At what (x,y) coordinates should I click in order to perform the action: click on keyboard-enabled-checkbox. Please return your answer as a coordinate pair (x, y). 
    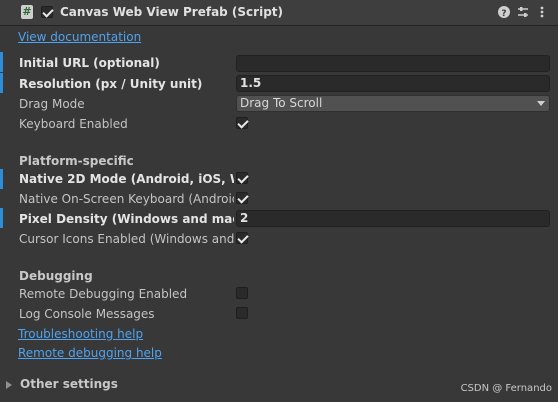
    Looking at the image, I should click on (242, 123).